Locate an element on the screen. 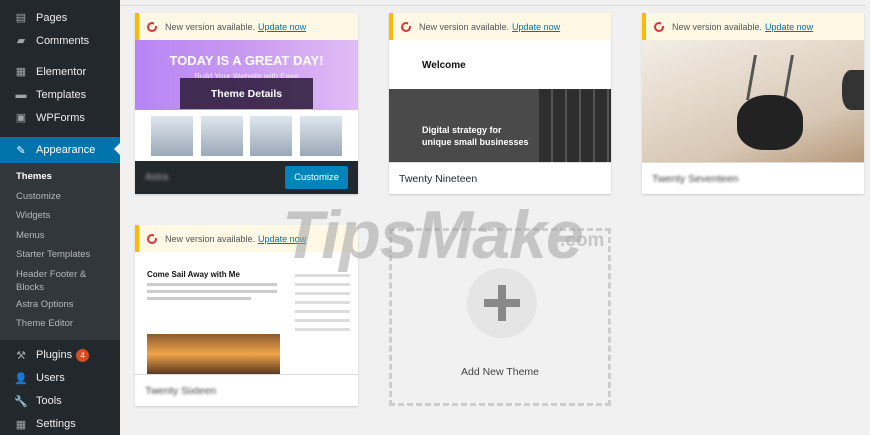  sidebar-item-appearance: ✎ Appearance is located at coordinates (60, 150).